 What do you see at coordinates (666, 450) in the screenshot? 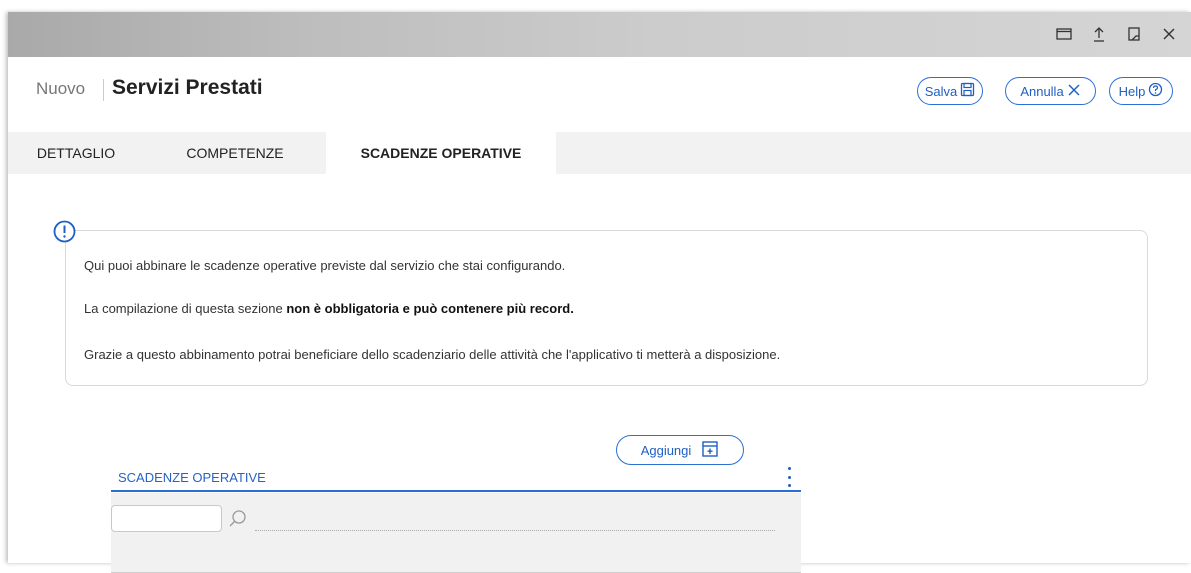
I see `add-label: Aggiungi` at bounding box center [666, 450].